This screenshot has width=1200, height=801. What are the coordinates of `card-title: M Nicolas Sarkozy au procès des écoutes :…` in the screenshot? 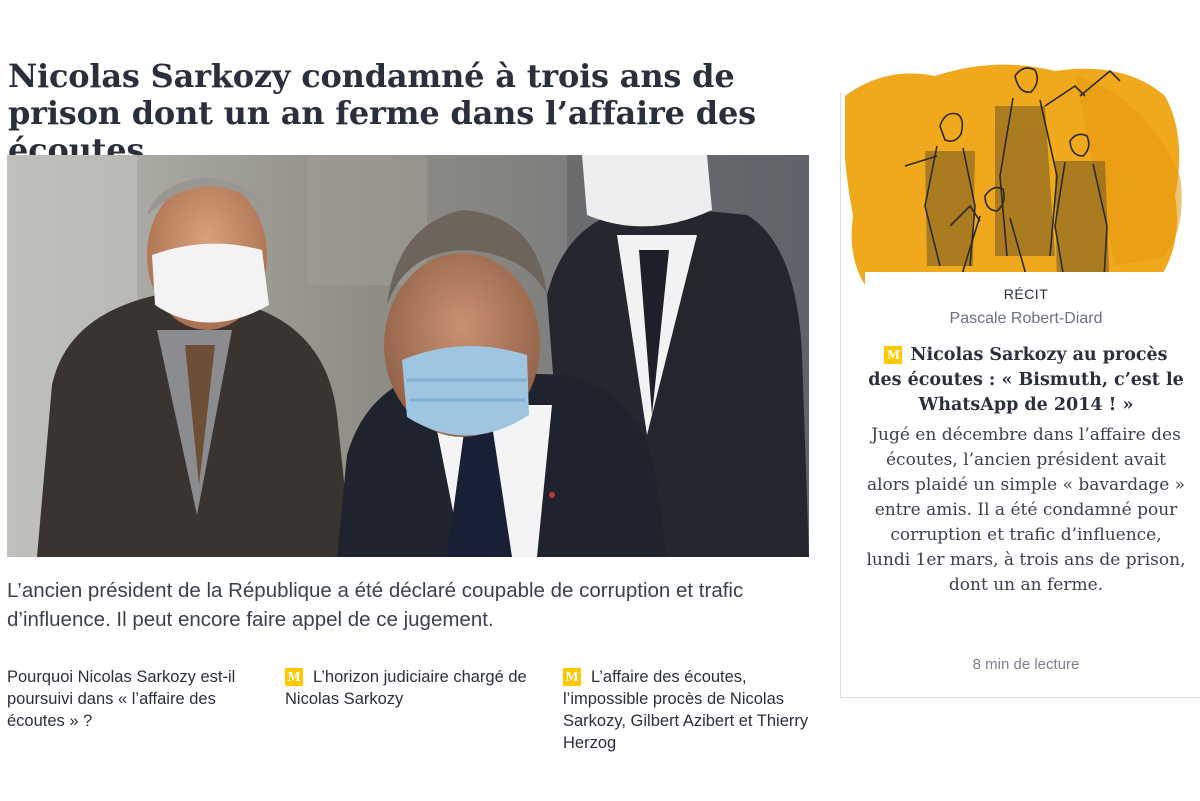 It's located at (1026, 380).